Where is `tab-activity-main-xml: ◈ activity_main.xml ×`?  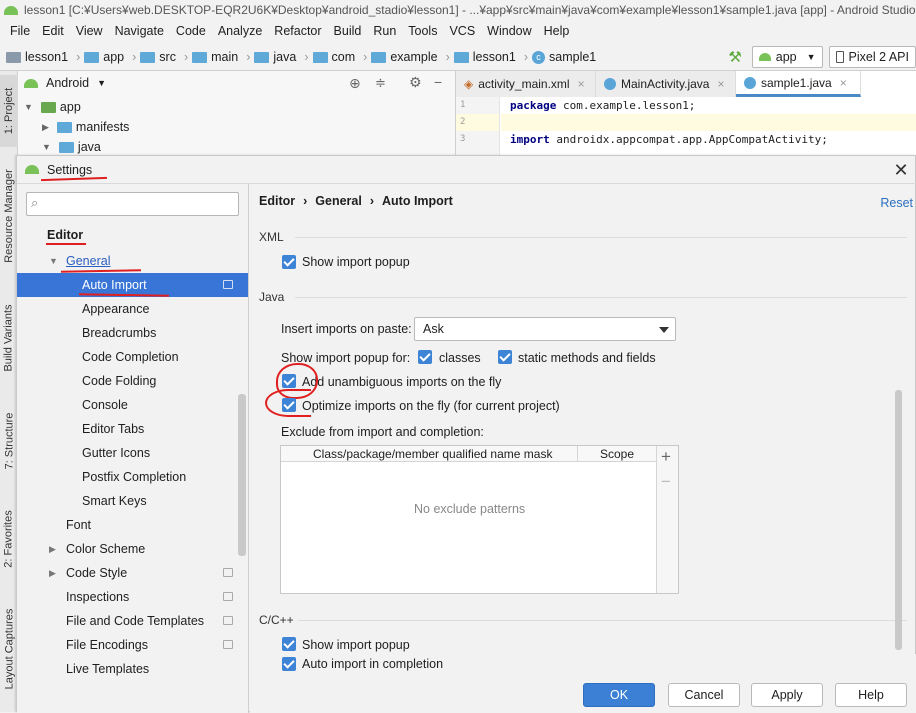 tab-activity-main-xml: ◈ activity_main.xml × is located at coordinates (526, 84).